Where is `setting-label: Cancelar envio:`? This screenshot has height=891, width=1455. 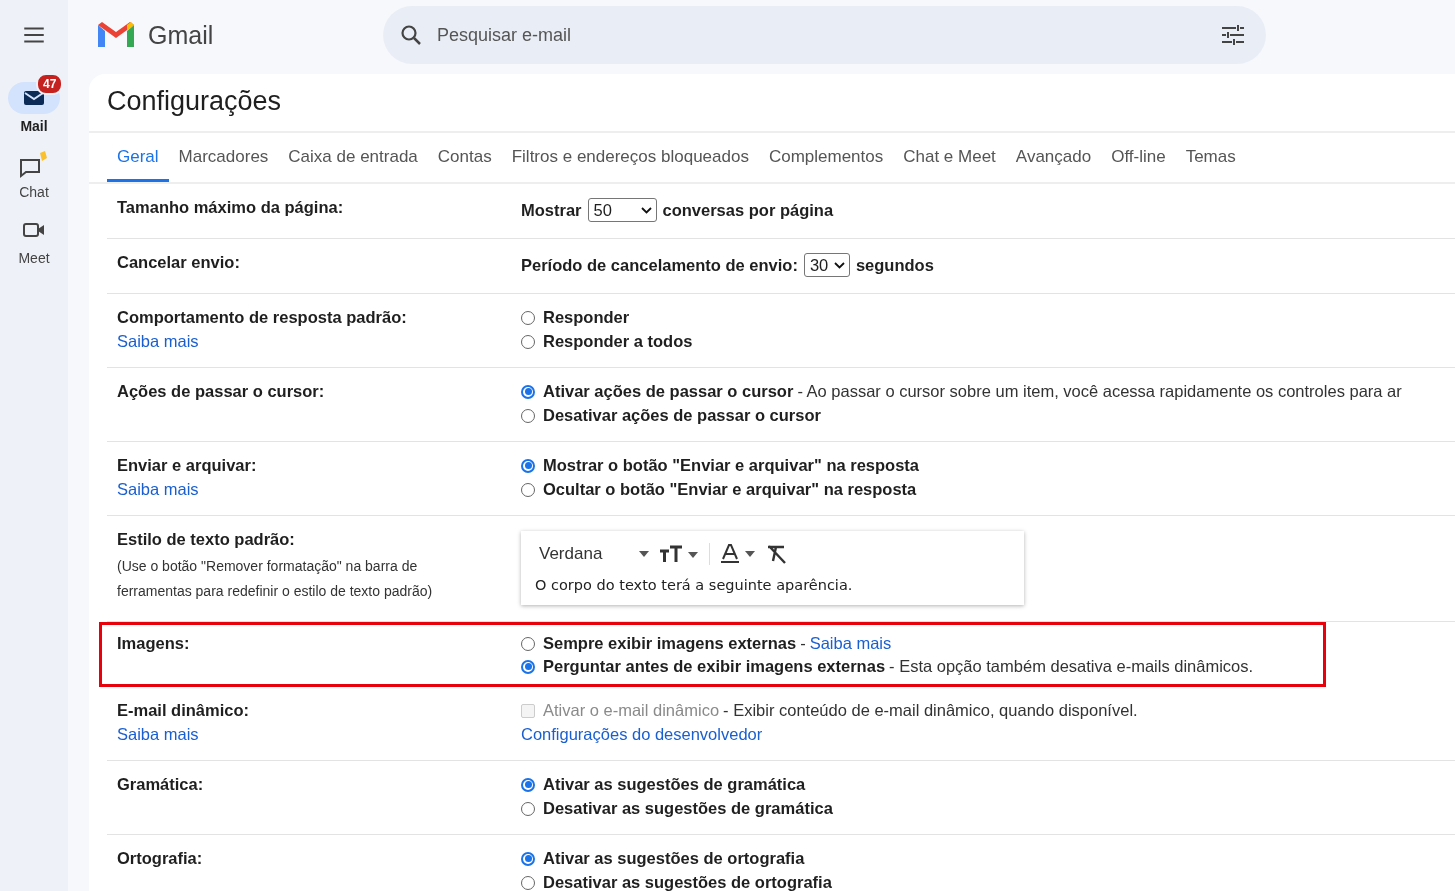 setting-label: Cancelar envio: is located at coordinates (179, 262).